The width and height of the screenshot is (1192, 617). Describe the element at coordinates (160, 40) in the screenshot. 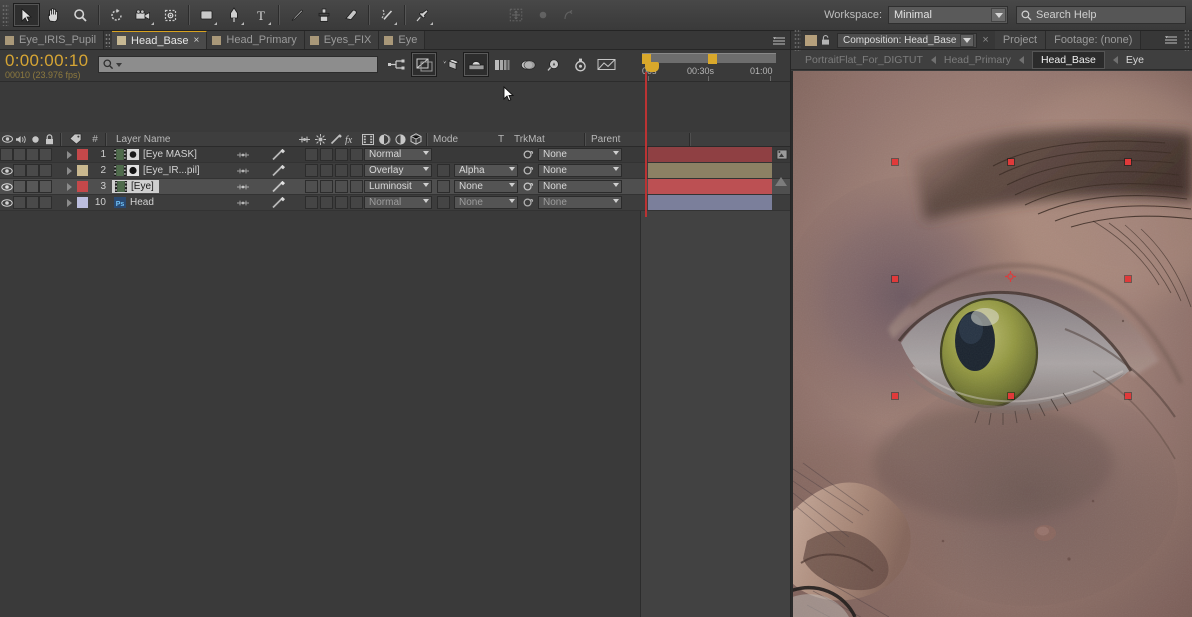

I see `tab-head-base: Head_Base ×` at that location.